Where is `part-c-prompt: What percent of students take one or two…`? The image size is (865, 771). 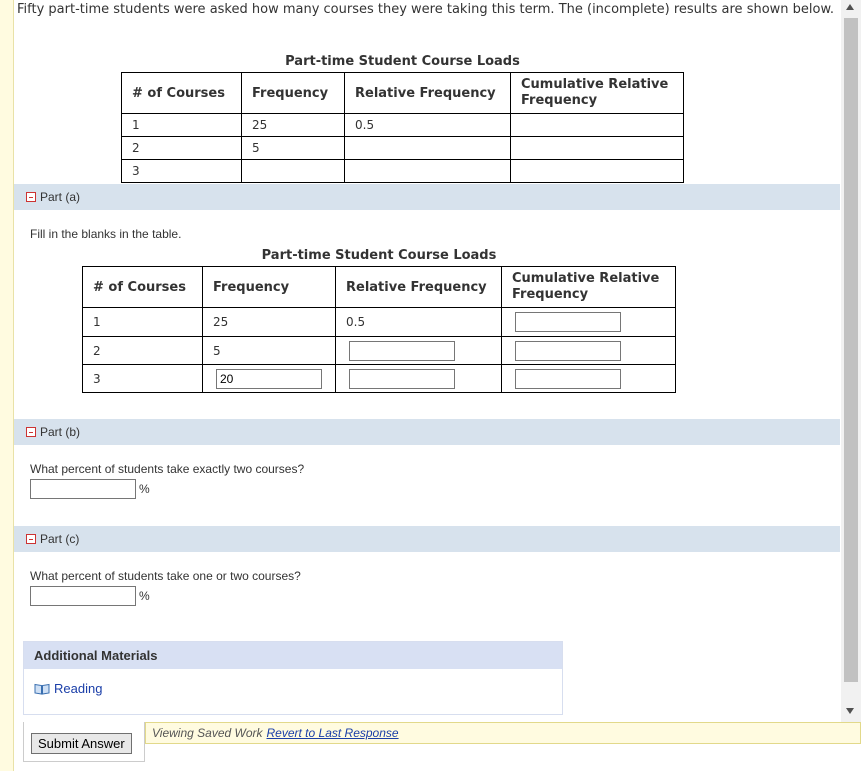
part-c-prompt: What percent of students take one or two… is located at coordinates (165, 576).